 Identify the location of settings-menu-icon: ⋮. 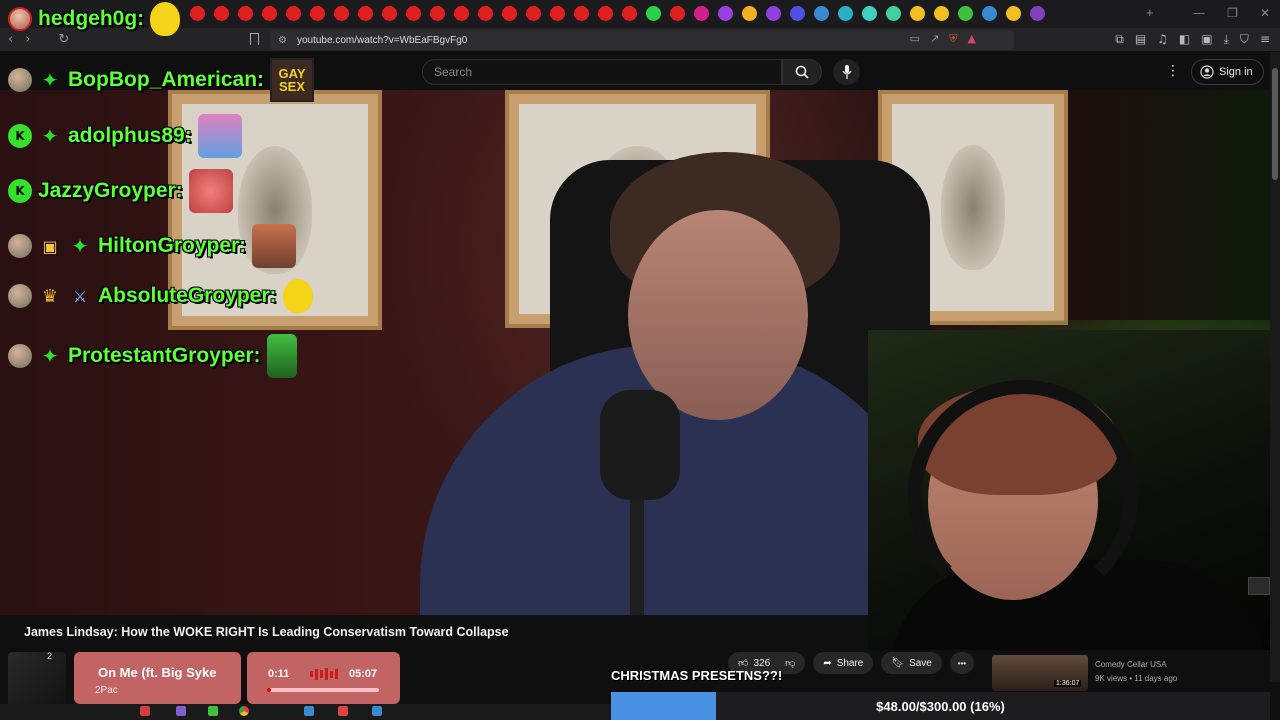
(1173, 71).